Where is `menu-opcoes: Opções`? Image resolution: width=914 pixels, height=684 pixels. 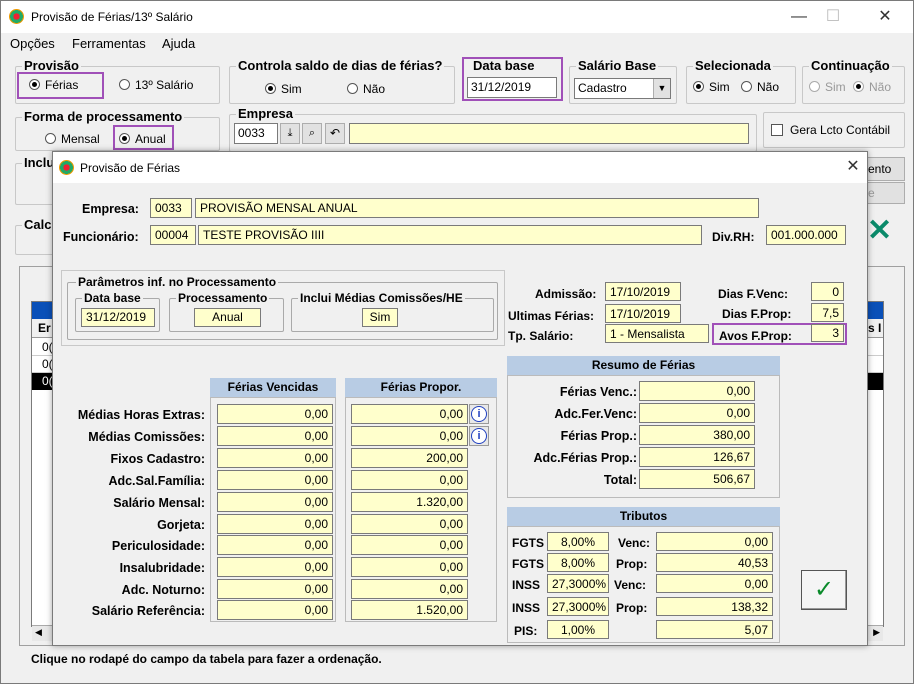 menu-opcoes: Opções is located at coordinates (32, 43).